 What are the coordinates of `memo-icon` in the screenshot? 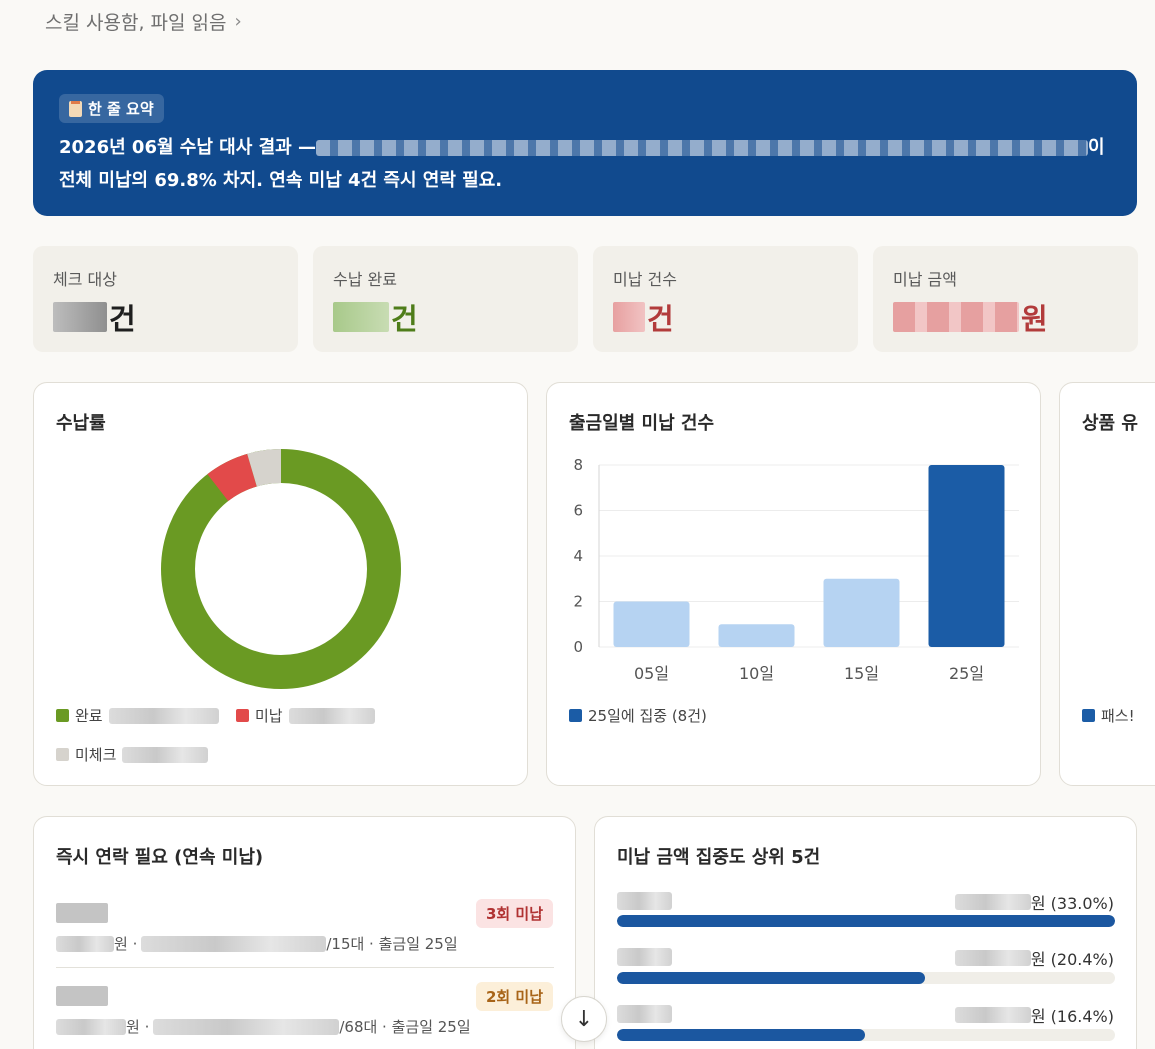 It's located at (75, 108).